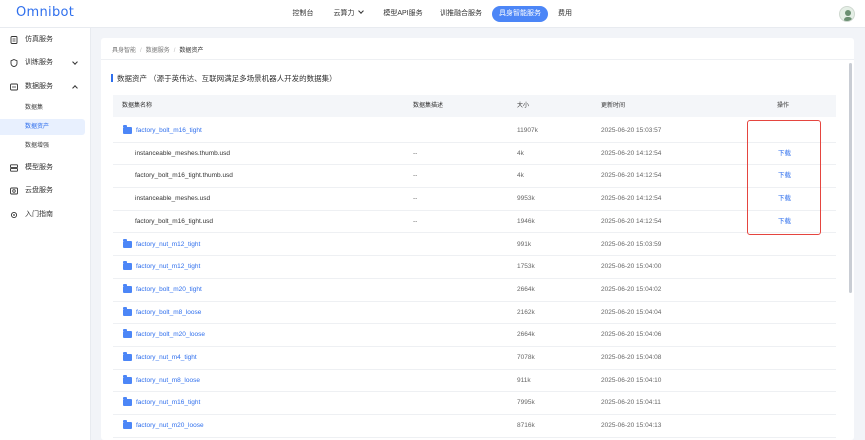 The height and width of the screenshot is (440, 865). Describe the element at coordinates (45, 40) in the screenshot. I see `sidebar-item-simulation: 仿真服务` at that location.